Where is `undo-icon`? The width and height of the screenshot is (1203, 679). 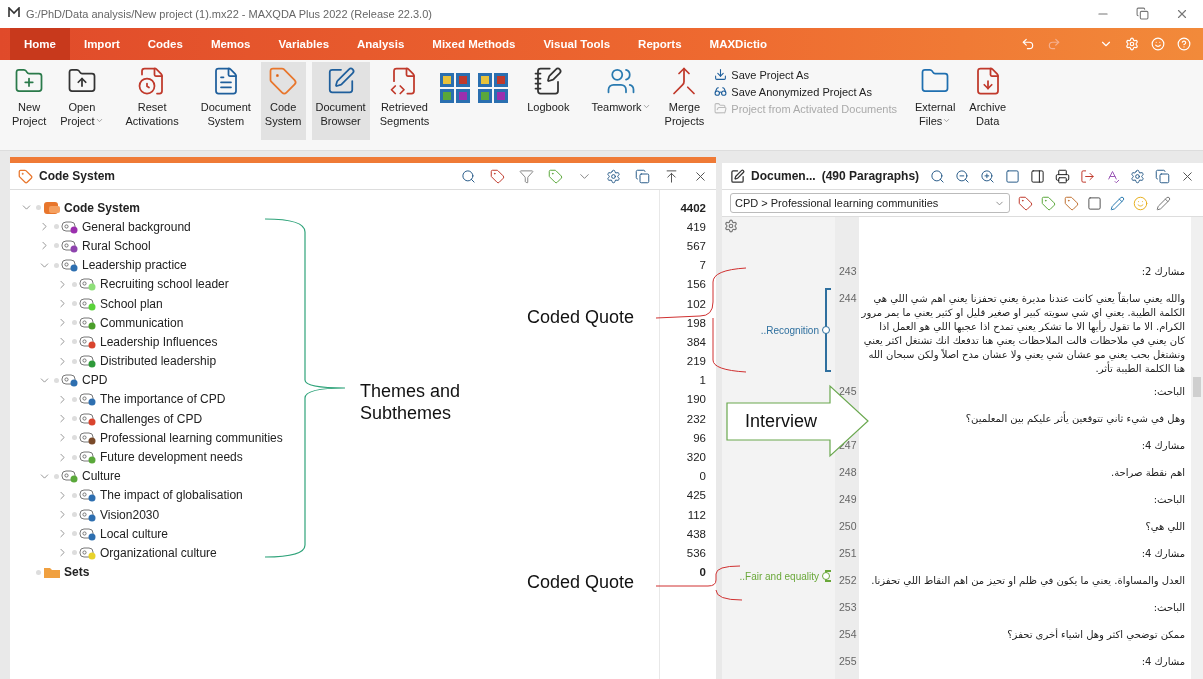
undo-icon is located at coordinates (1028, 44).